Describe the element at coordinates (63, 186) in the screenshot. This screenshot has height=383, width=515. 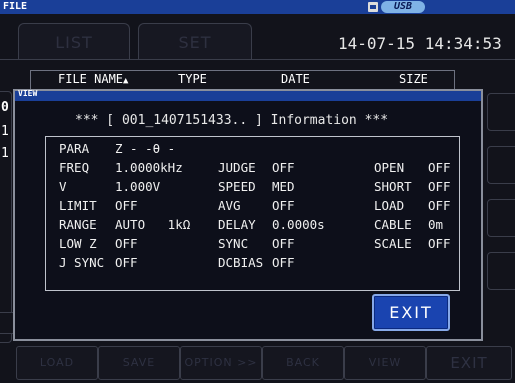
I see `param-label: V` at that location.